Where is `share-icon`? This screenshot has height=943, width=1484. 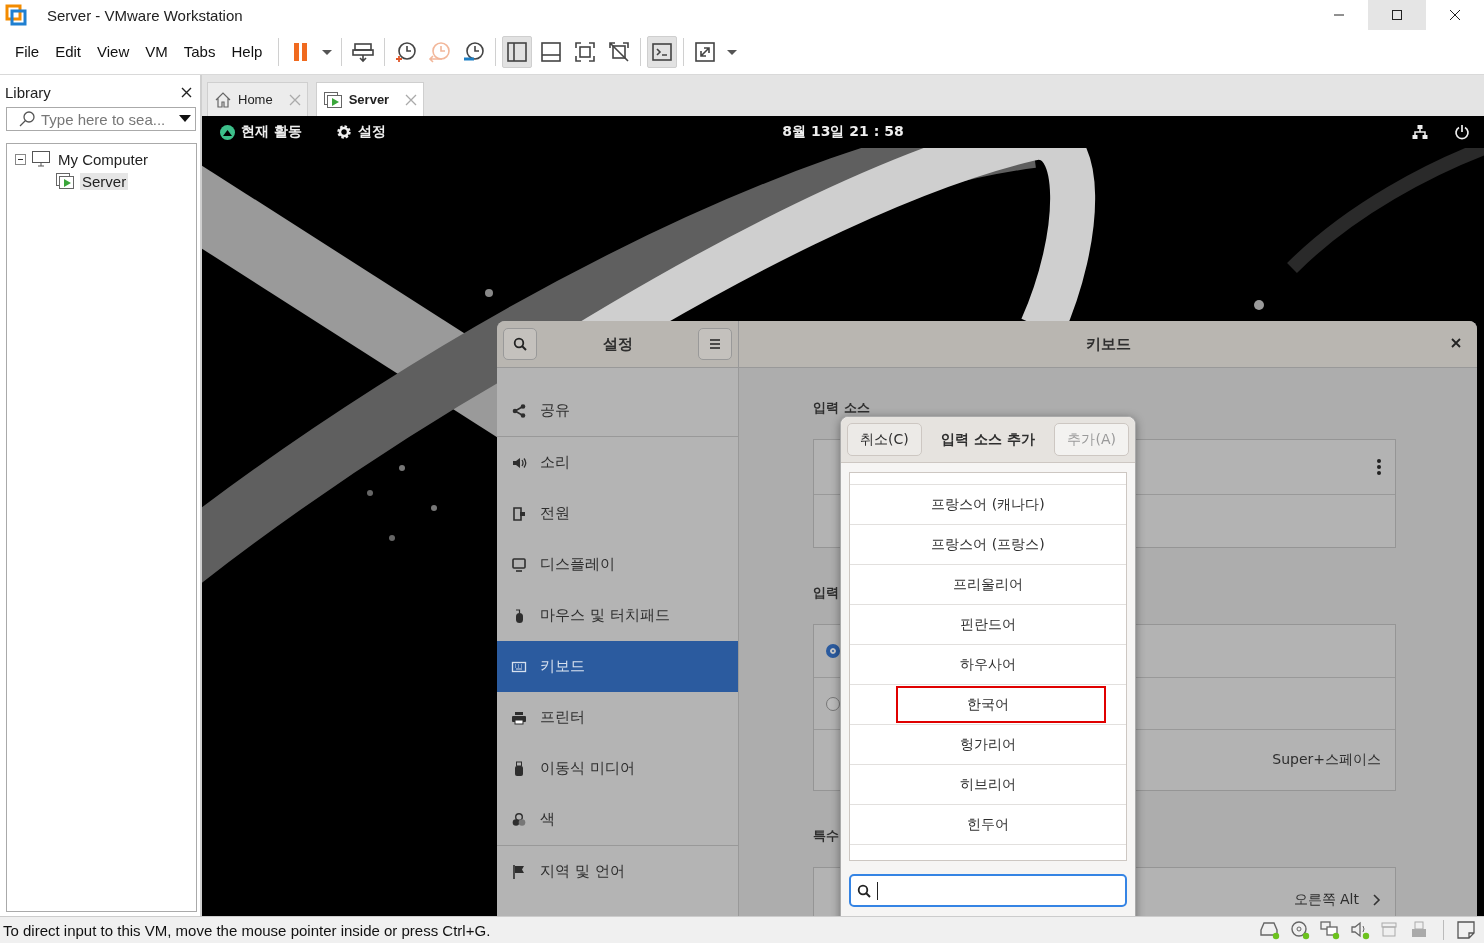 share-icon is located at coordinates (519, 410).